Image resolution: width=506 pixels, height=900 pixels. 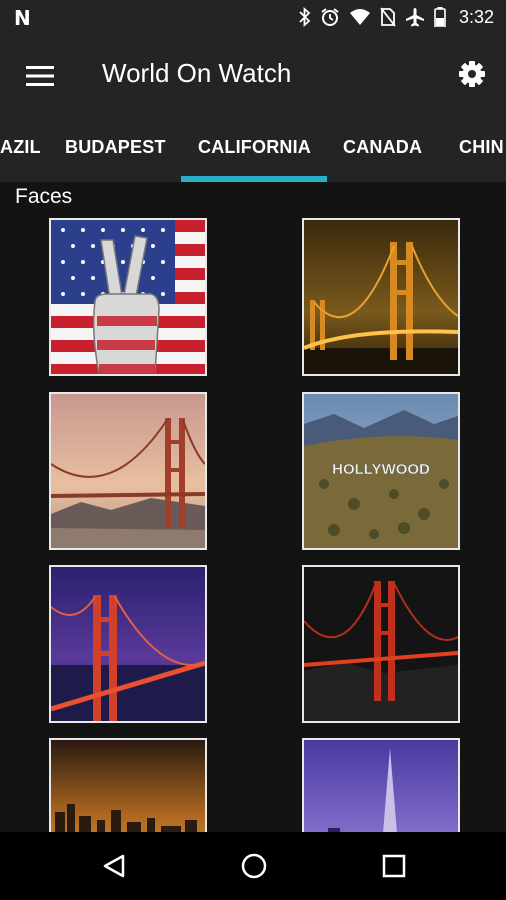 What do you see at coordinates (360, 17) in the screenshot?
I see `wifi-icon` at bounding box center [360, 17].